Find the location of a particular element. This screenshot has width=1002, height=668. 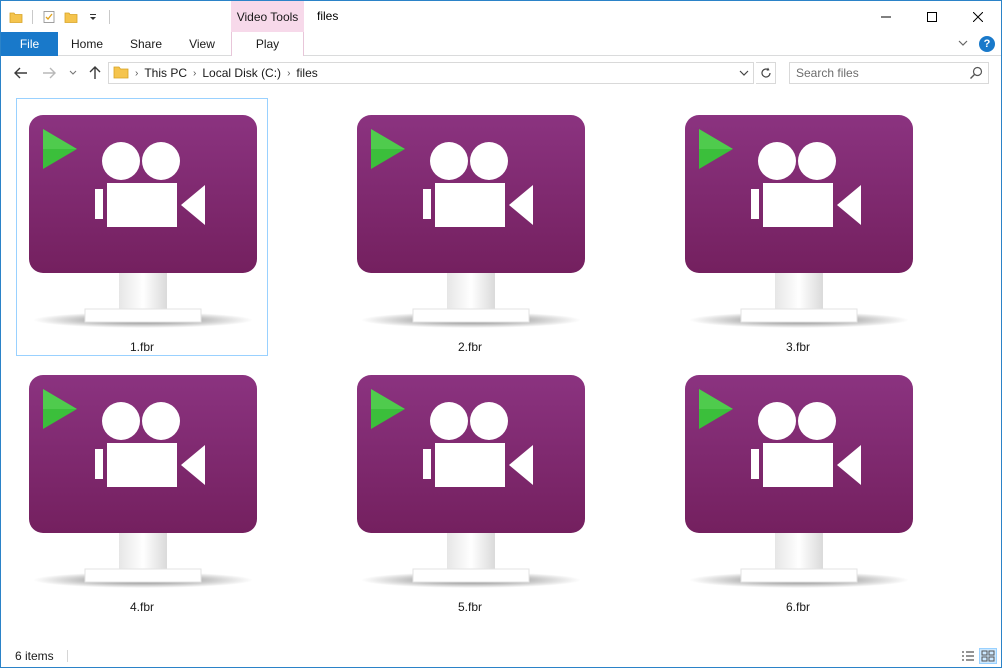

file-name: 6.fbr is located at coordinates (797, 607).